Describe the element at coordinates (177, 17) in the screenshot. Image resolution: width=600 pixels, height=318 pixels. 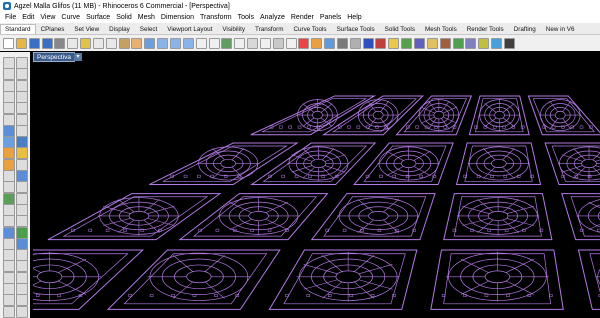
I see `menu-dimension: Dimension` at that location.